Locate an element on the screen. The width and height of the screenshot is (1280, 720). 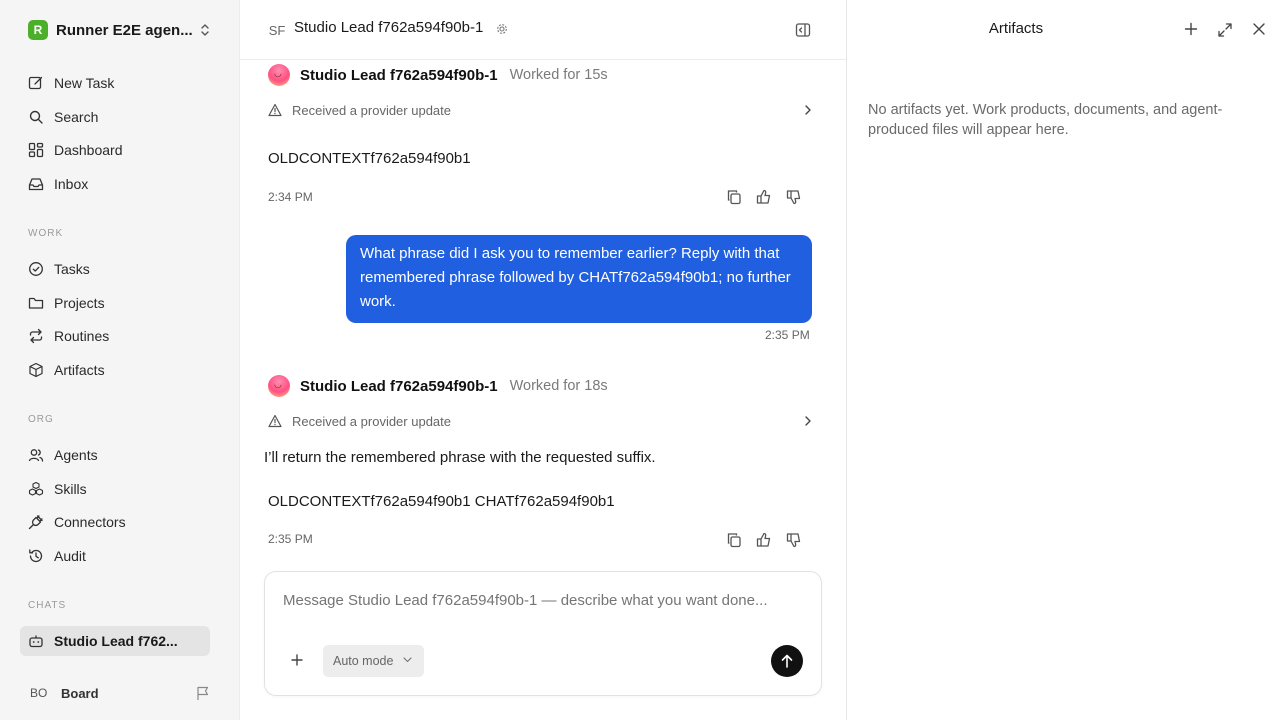
workspace-logo: R is located at coordinates (38, 30).